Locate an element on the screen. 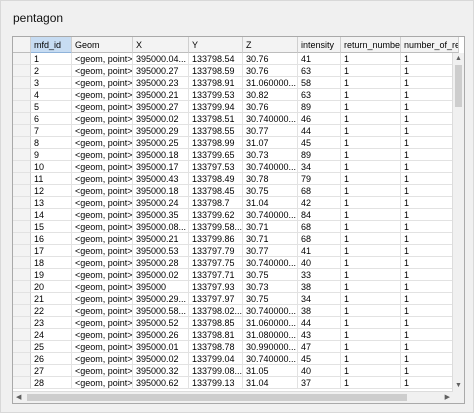 The width and height of the screenshot is (474, 413). vertical-scroll-thumb is located at coordinates (458, 86).